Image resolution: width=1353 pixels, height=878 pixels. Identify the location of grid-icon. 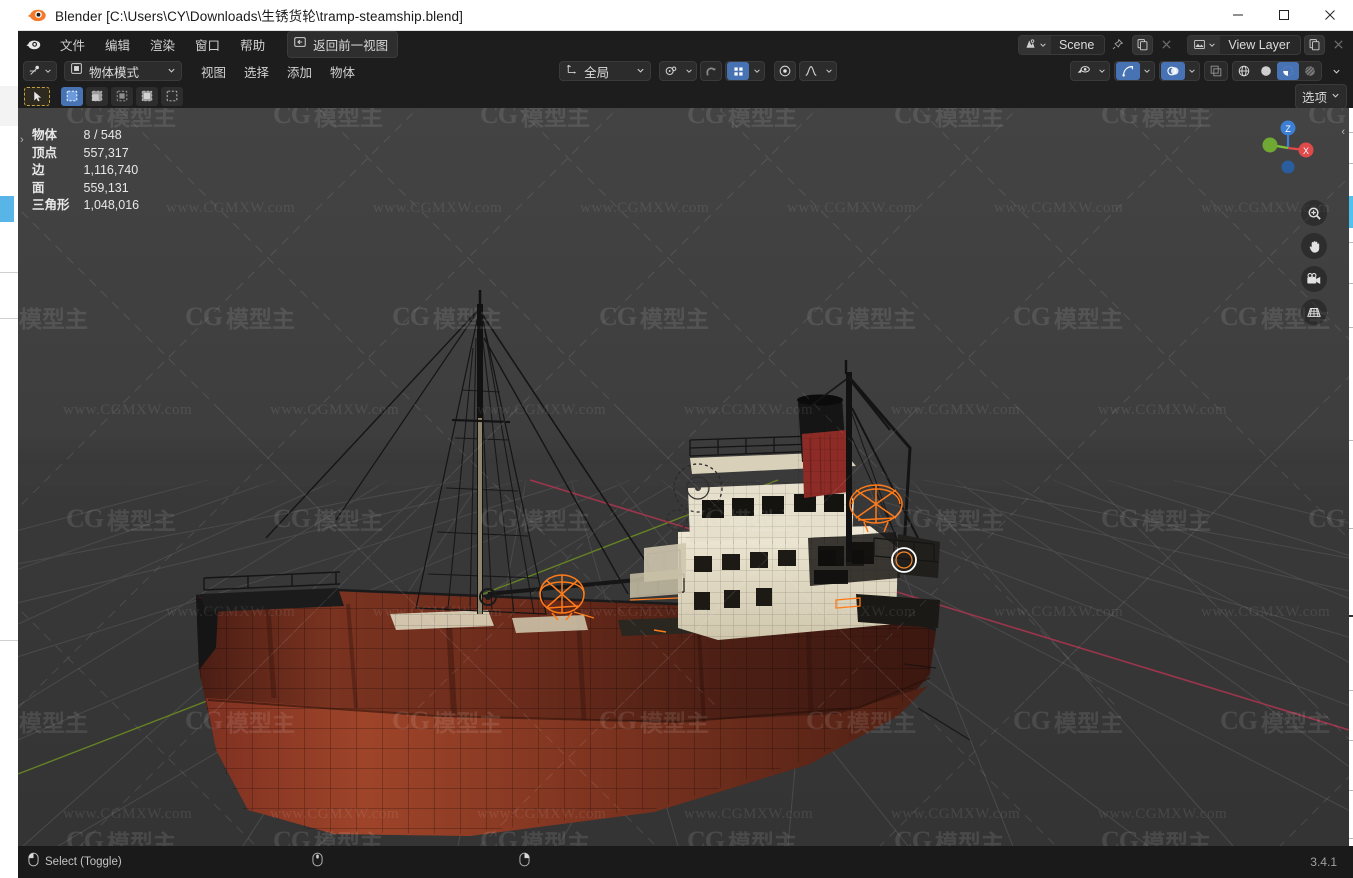
(1314, 312).